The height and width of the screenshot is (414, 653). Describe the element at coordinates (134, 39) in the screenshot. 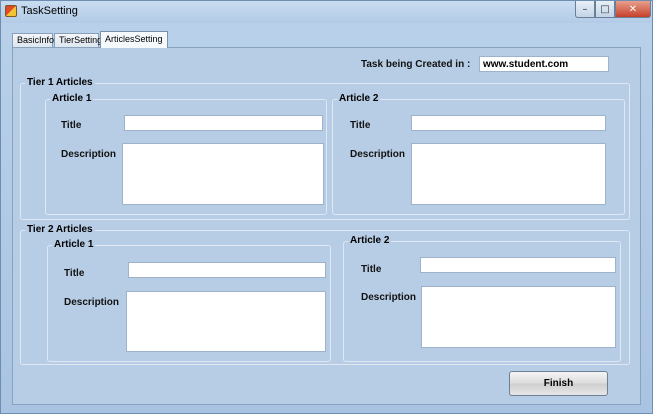

I see `tab-articlessetting: ArticlesSetting` at that location.